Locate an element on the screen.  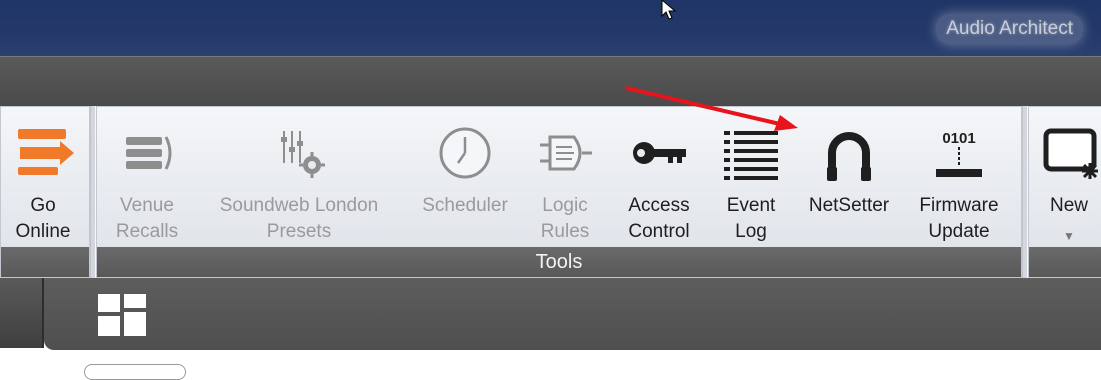
venue-recalls-label: Venue Recalls is located at coordinates (147, 218).